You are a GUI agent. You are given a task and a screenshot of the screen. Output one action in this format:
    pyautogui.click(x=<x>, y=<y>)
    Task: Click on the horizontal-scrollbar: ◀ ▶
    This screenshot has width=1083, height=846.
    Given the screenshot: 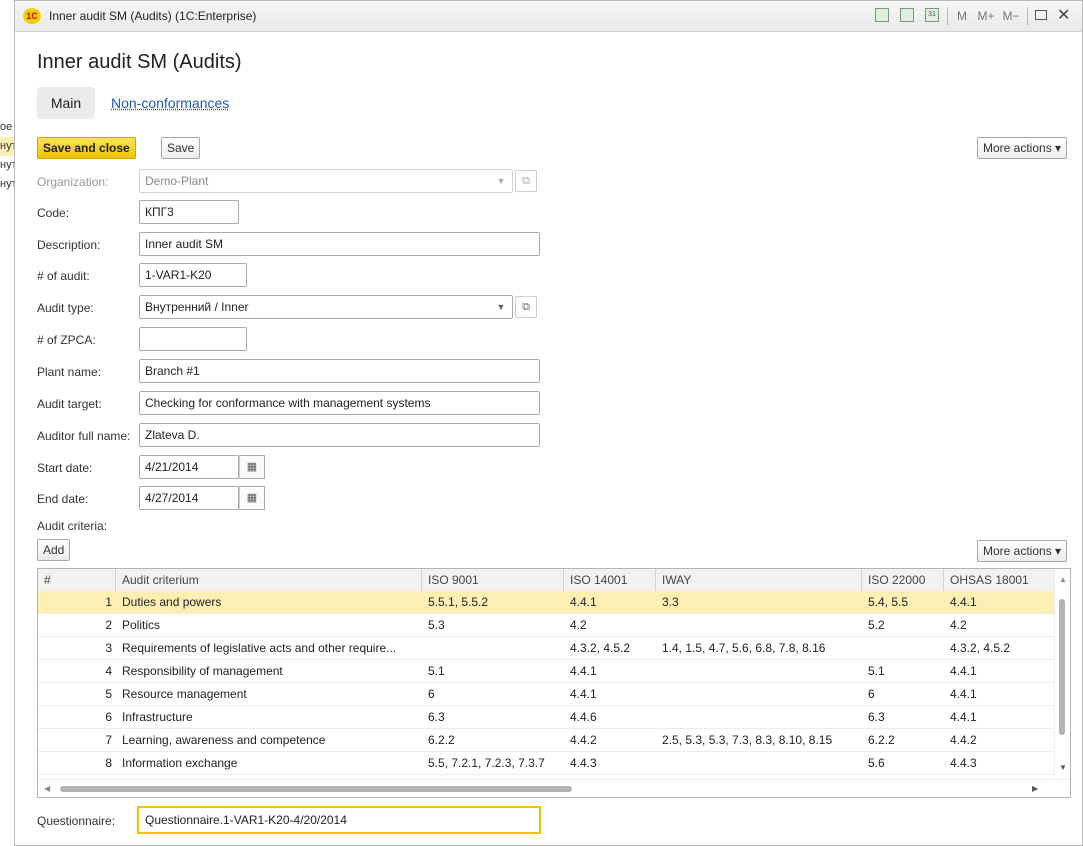 What is the action you would take?
    pyautogui.click(x=554, y=788)
    